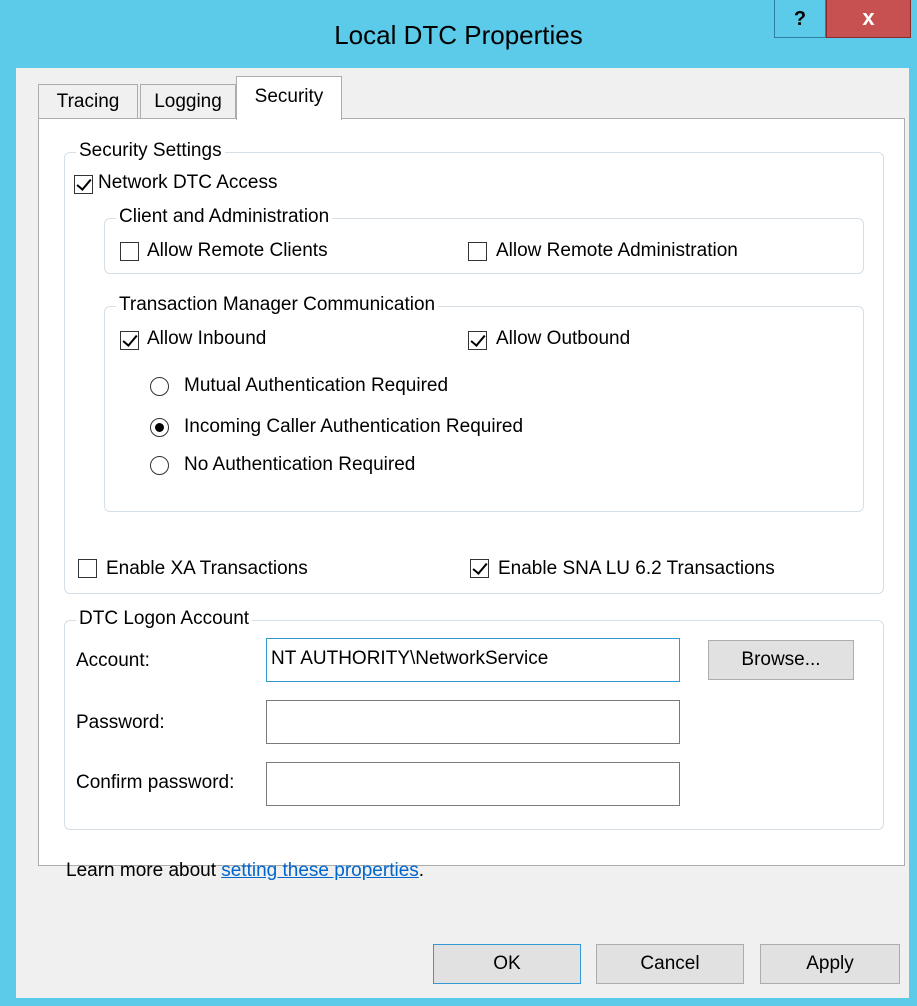  I want to click on learn-more-suffix: ., so click(421, 870).